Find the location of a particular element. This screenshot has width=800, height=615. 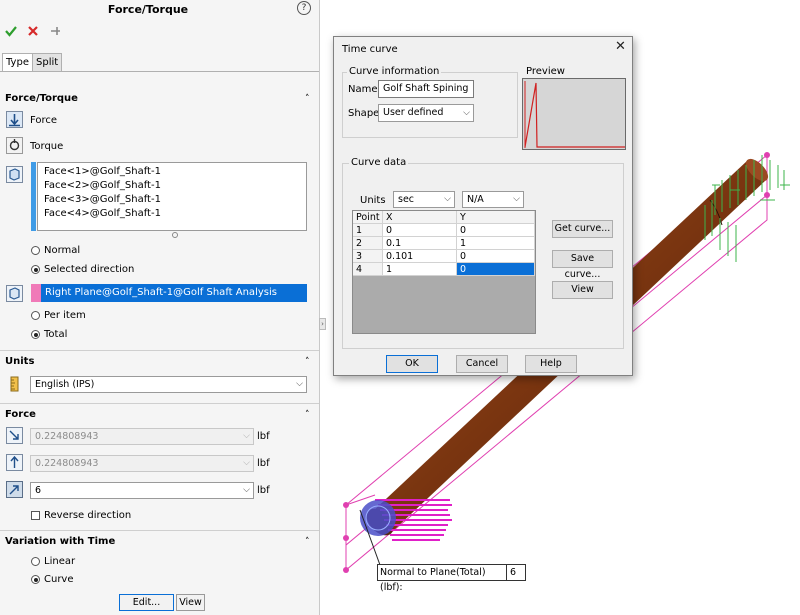

table-cell-x: 1 is located at coordinates (420, 269).